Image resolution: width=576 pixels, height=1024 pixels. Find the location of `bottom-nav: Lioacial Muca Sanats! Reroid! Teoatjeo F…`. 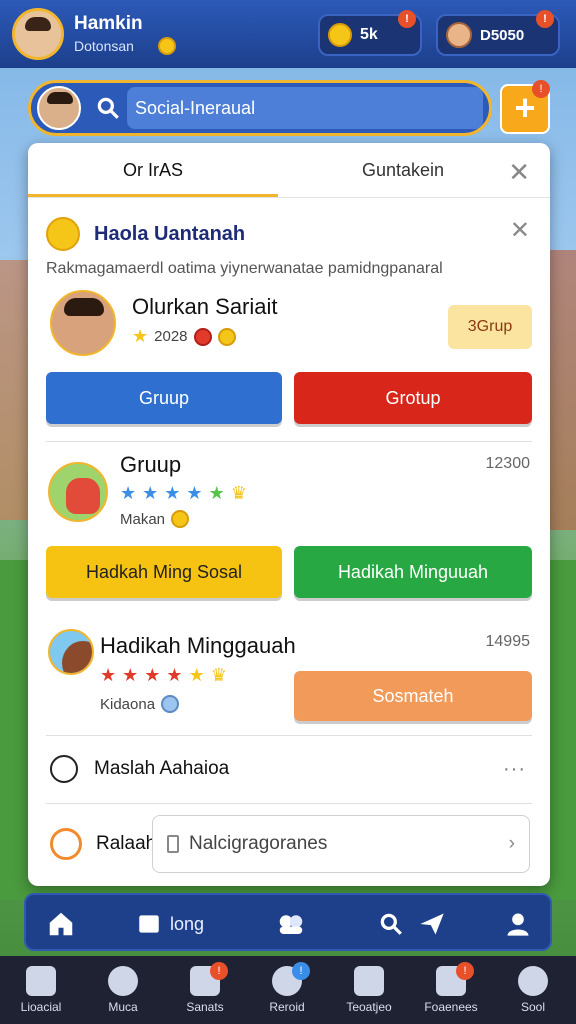

bottom-nav: Lioacial Muca Sanats! Reroid! Teoatjeo F… is located at coordinates (288, 990).